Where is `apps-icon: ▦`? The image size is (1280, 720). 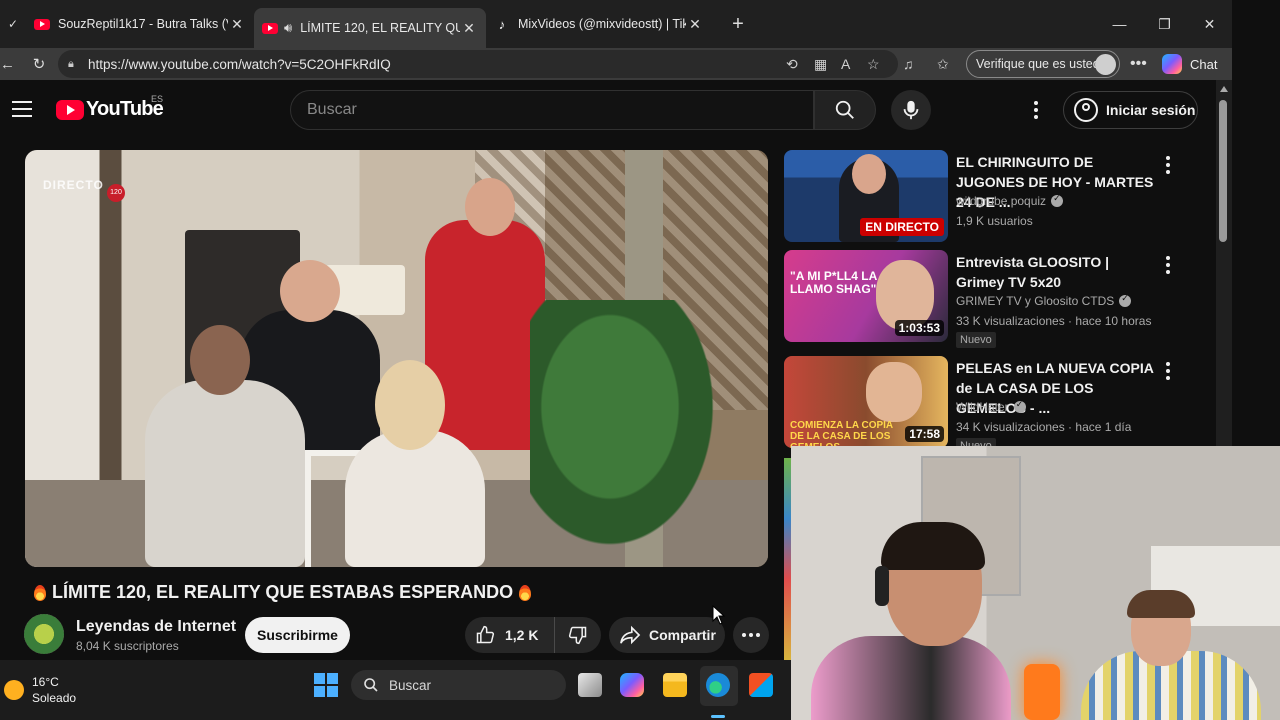 apps-icon: ▦ is located at coordinates (820, 64).